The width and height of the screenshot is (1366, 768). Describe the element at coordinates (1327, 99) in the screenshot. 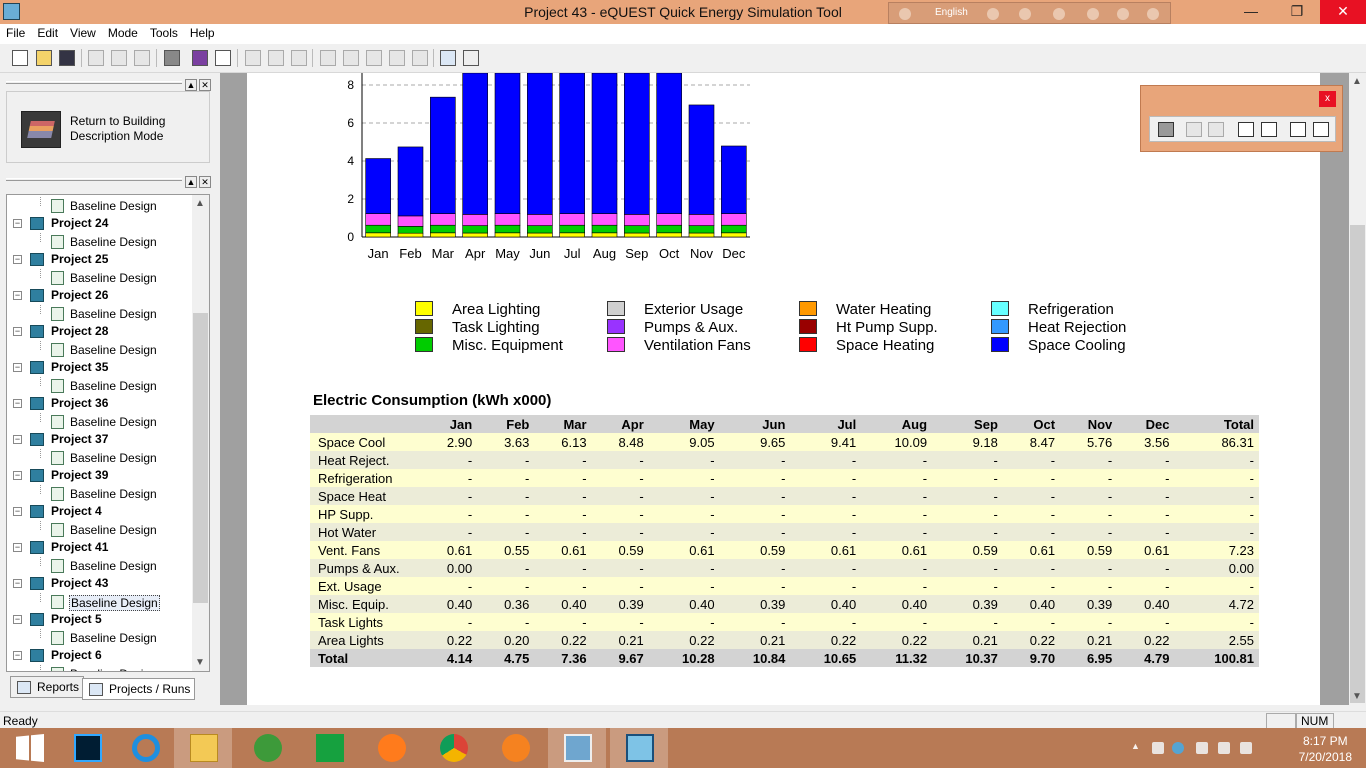

I see `zoom-toolbar-close-button: x` at that location.